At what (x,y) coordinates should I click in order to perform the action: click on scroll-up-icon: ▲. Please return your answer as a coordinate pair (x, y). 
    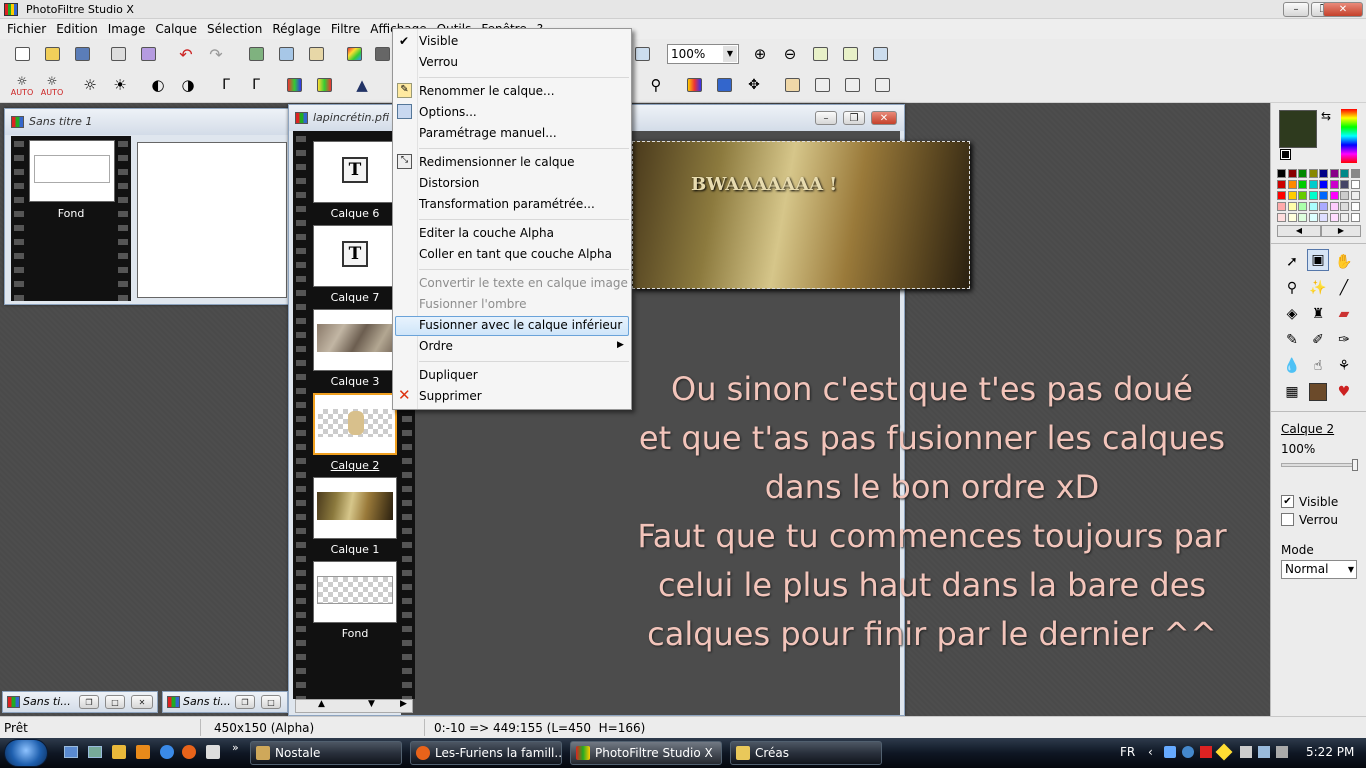
    Looking at the image, I should click on (321, 704).